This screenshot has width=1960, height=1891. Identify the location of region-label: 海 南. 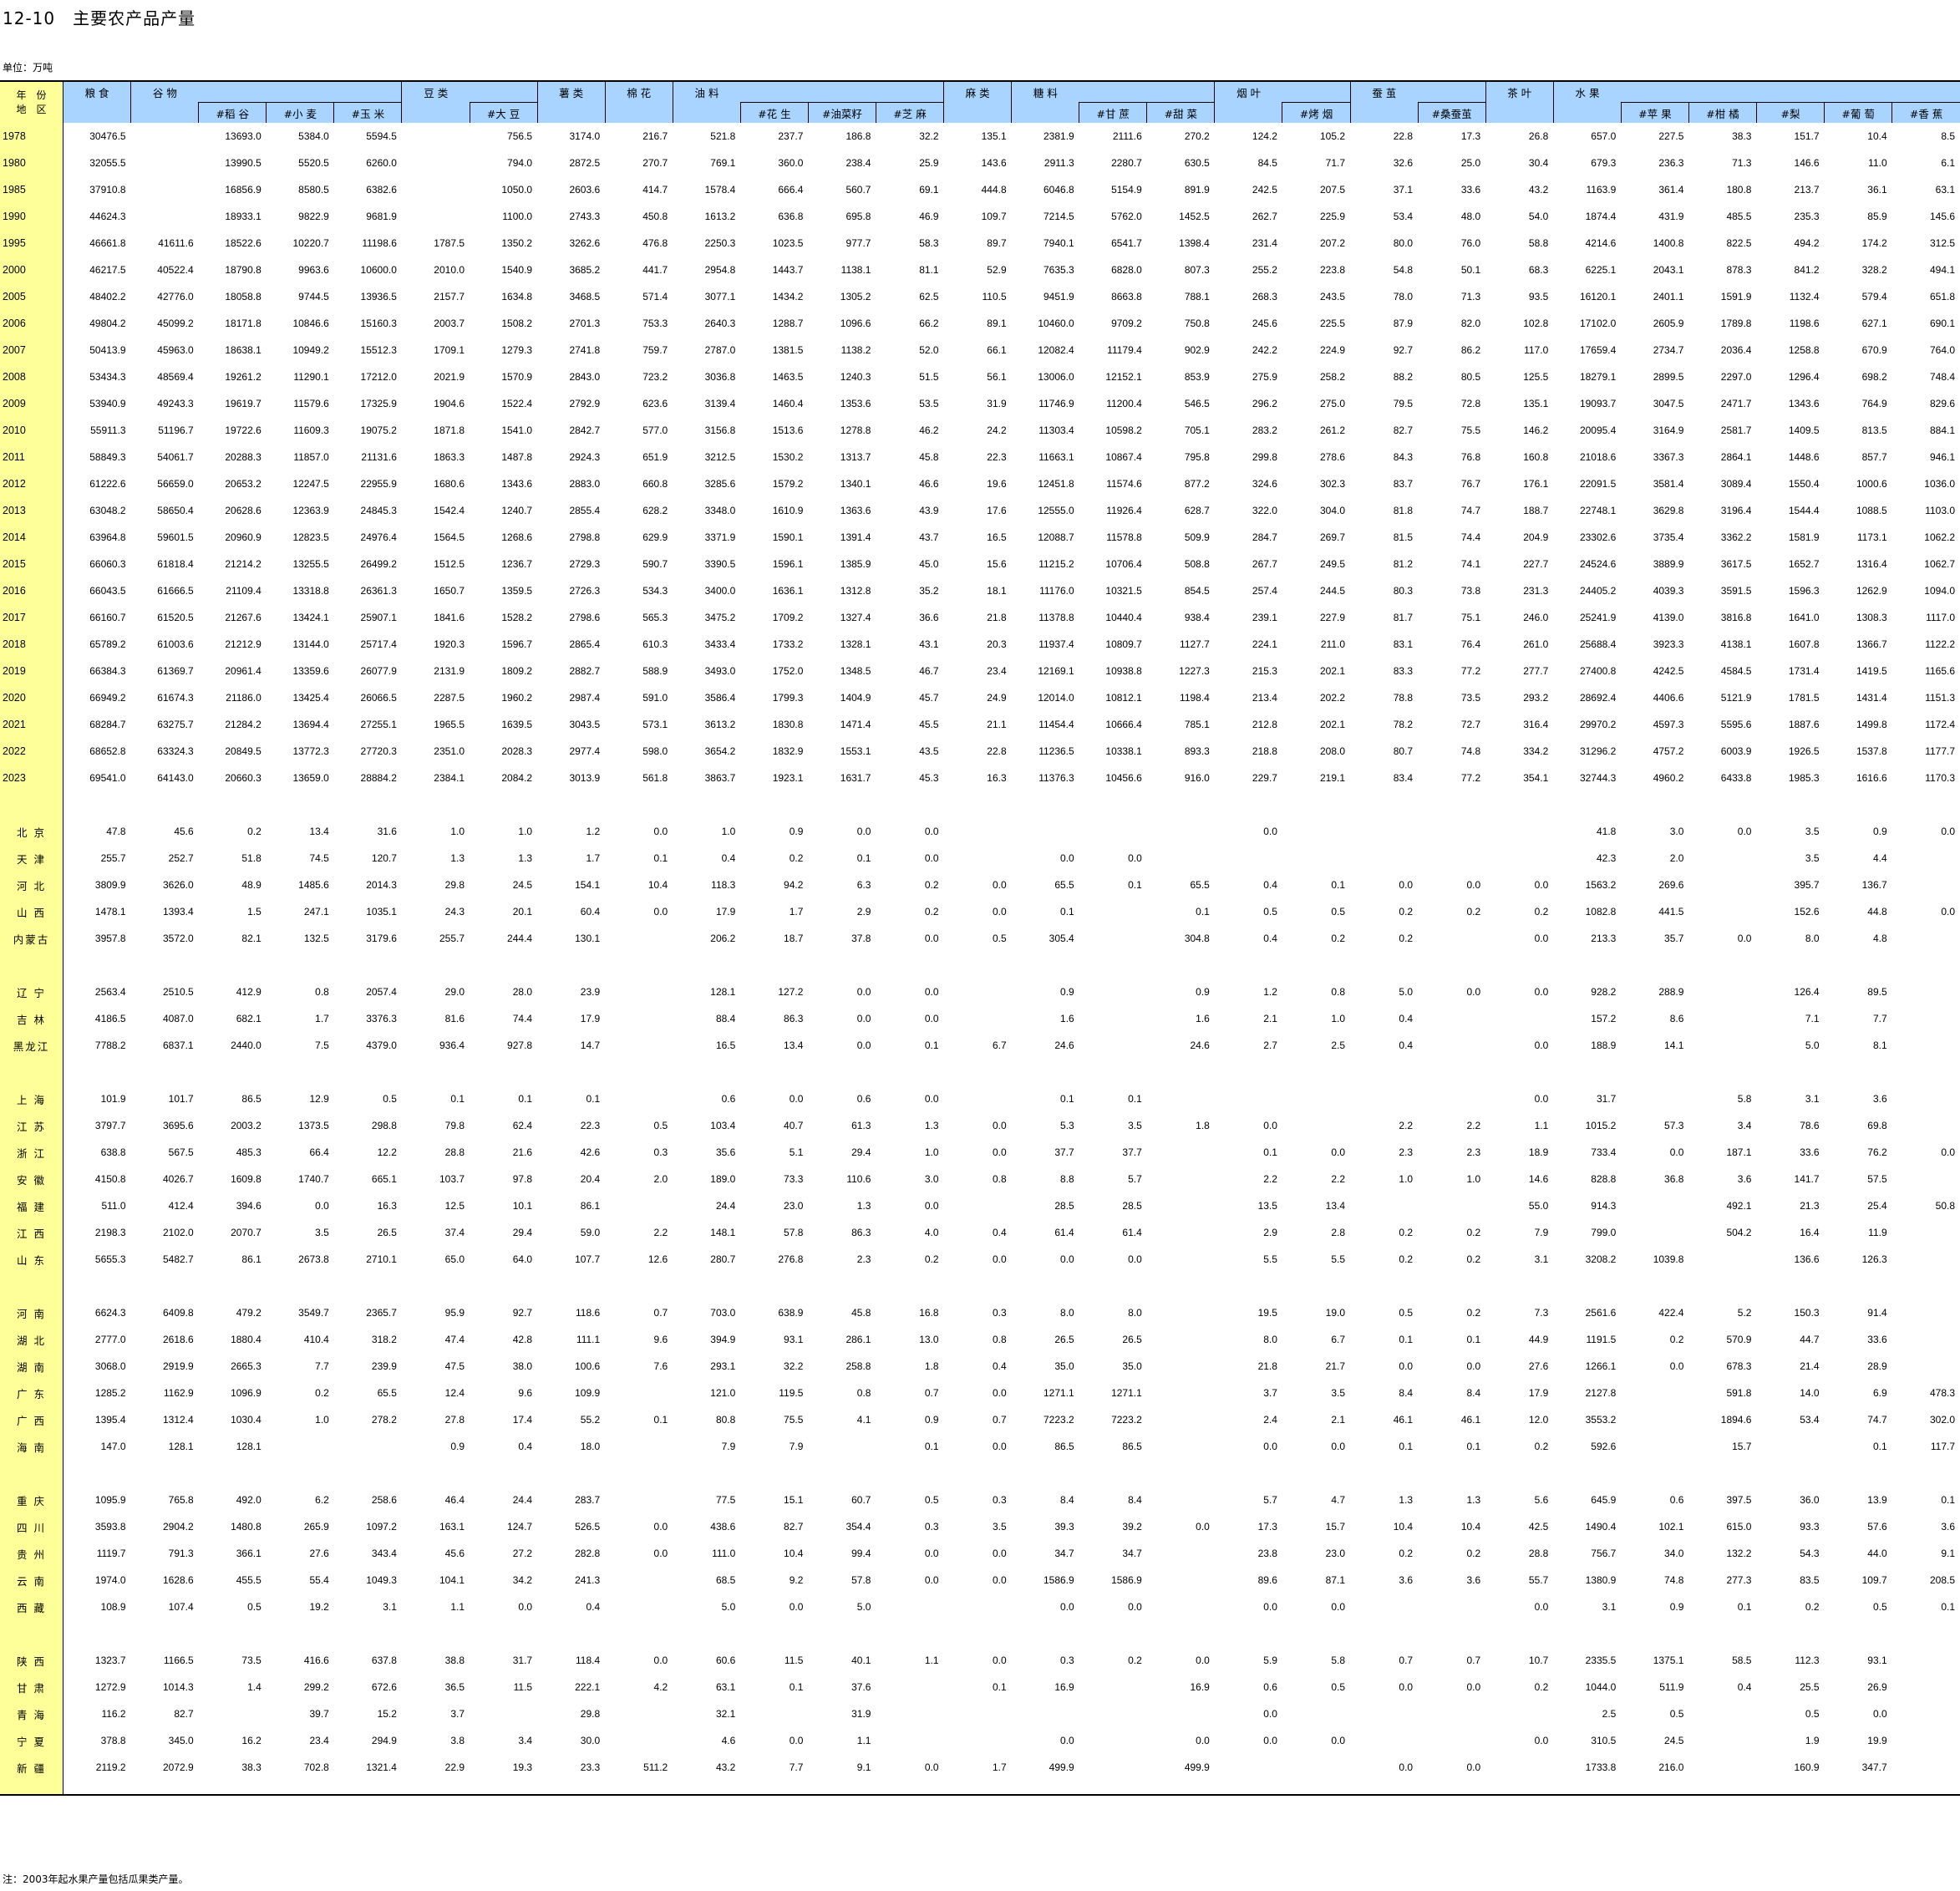
(32, 1446).